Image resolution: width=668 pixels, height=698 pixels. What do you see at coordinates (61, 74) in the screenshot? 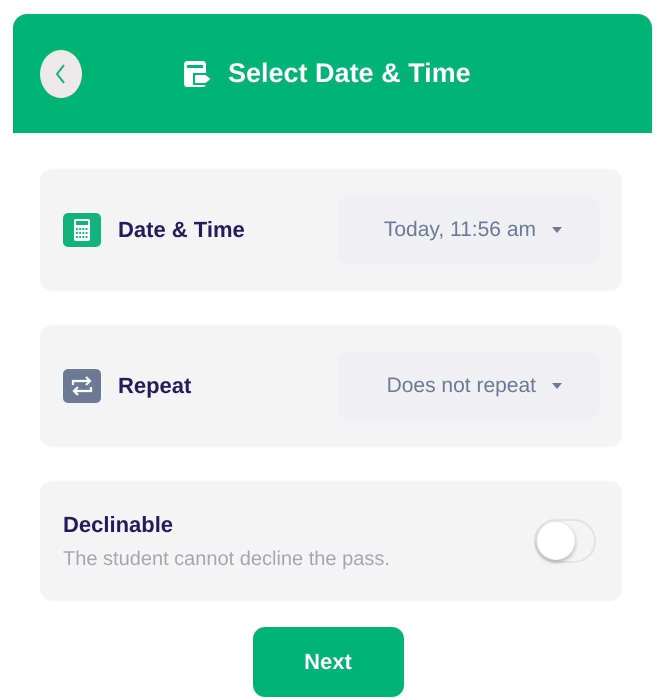
I see `back-button` at bounding box center [61, 74].